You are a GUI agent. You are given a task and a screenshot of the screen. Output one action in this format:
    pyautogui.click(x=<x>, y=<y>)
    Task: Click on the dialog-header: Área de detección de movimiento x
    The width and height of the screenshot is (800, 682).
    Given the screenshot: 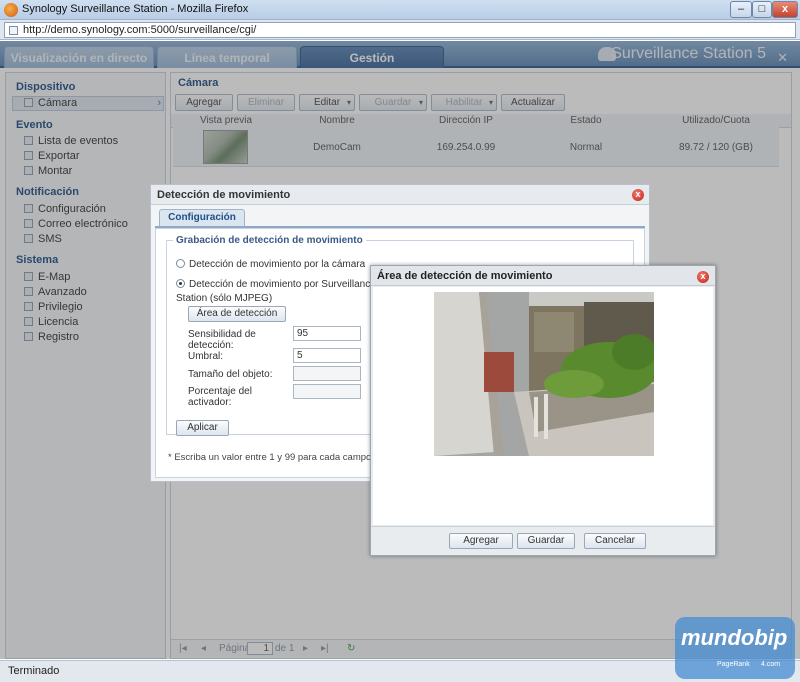 What is the action you would take?
    pyautogui.click(x=543, y=276)
    